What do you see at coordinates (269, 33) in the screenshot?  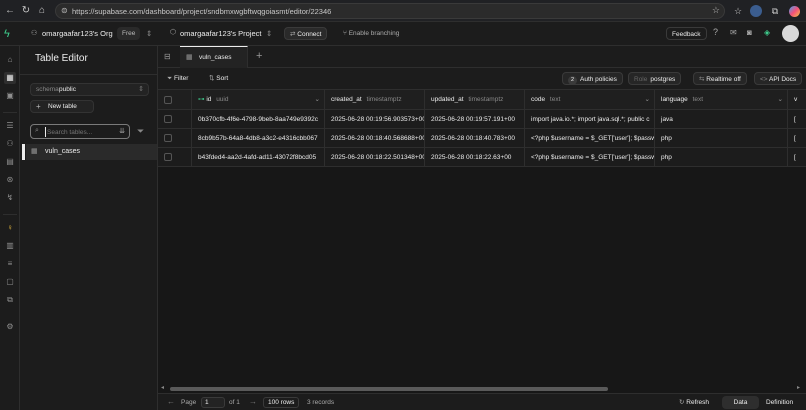 I see `project-switcher-icon: ⇕` at bounding box center [269, 33].